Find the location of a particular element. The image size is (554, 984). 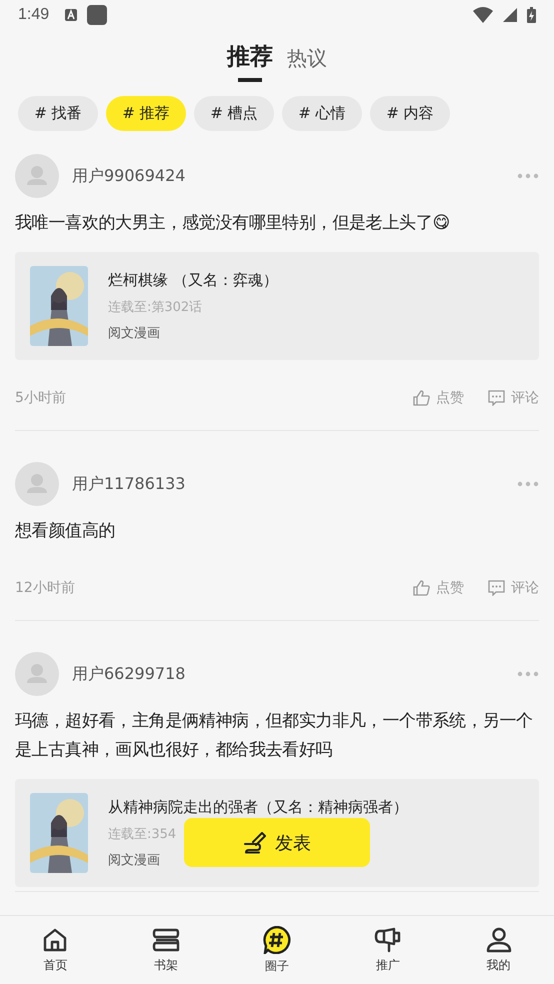

nav-tab: 推广 is located at coordinates (388, 950).